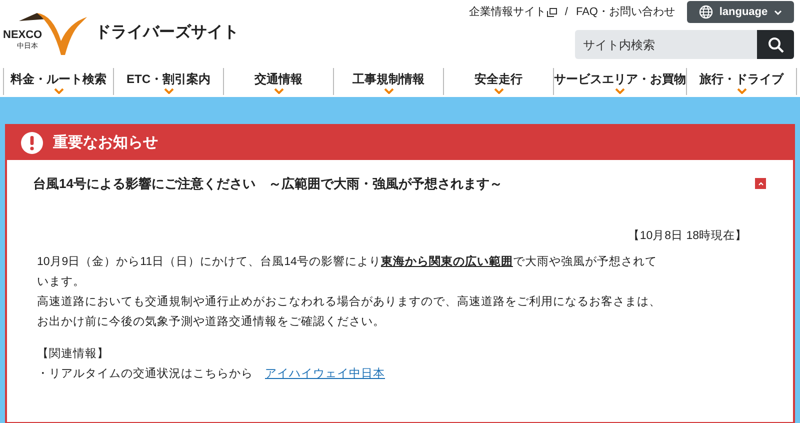 This screenshot has width=800, height=423. Describe the element at coordinates (22, 35) in the screenshot. I see `logo-brand: NEXCO` at that location.